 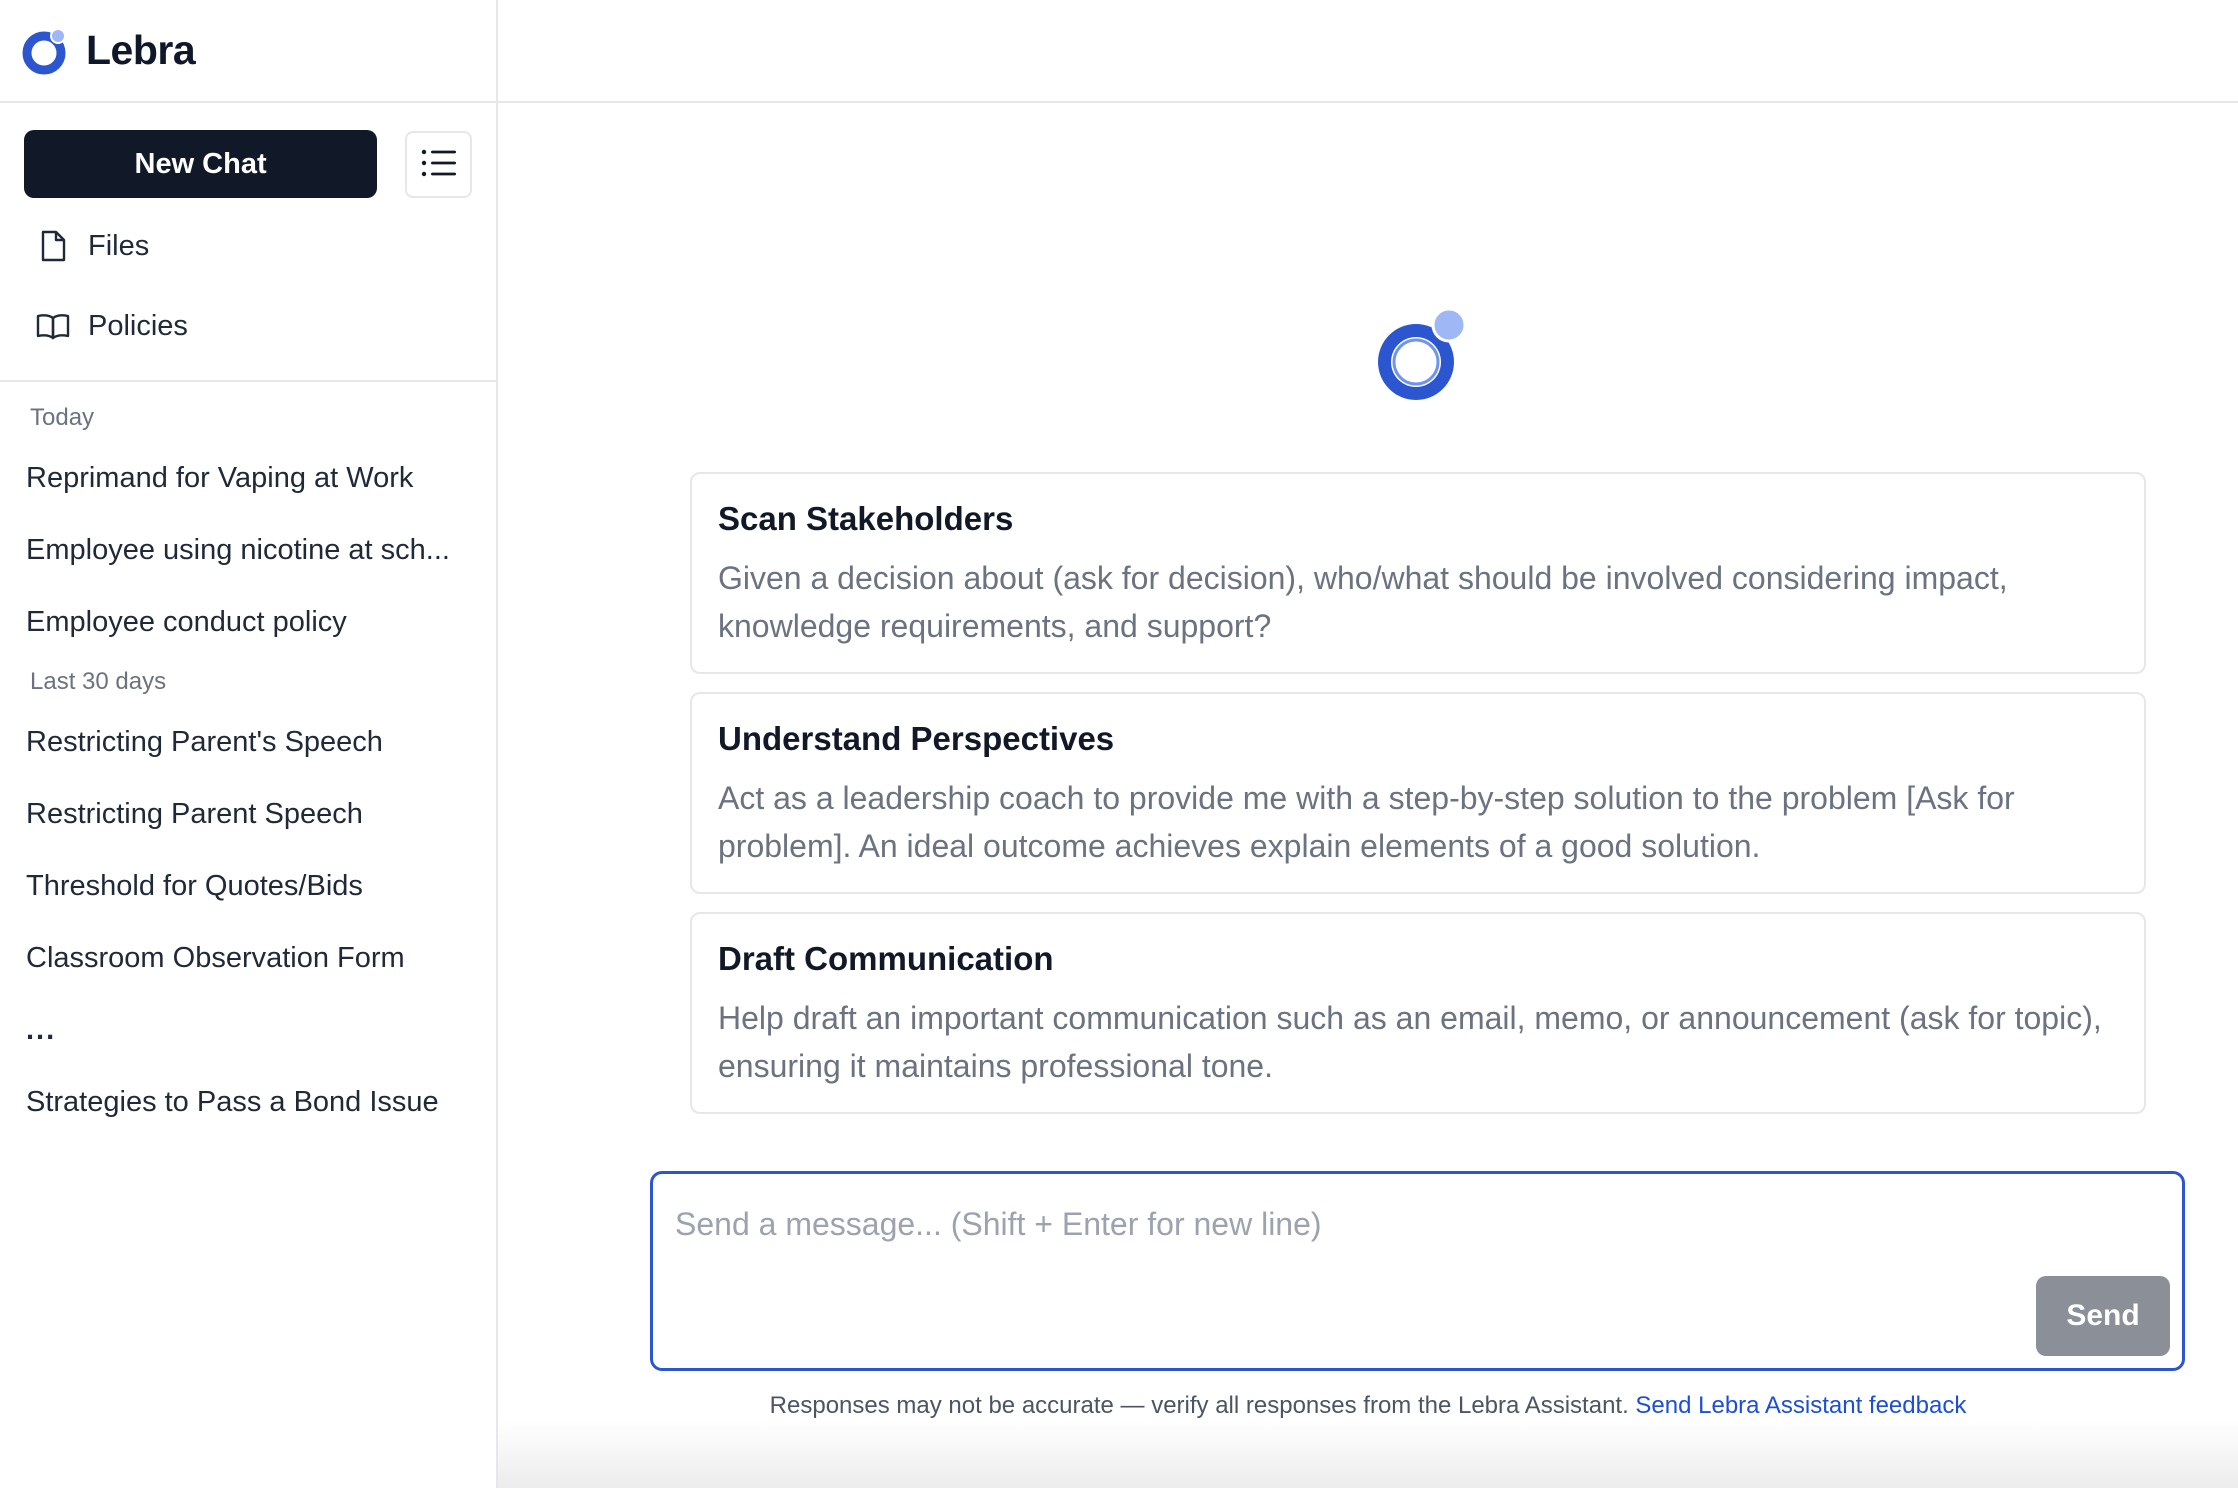 What do you see at coordinates (138, 325) in the screenshot?
I see `sidebar-item-label: Policies` at bounding box center [138, 325].